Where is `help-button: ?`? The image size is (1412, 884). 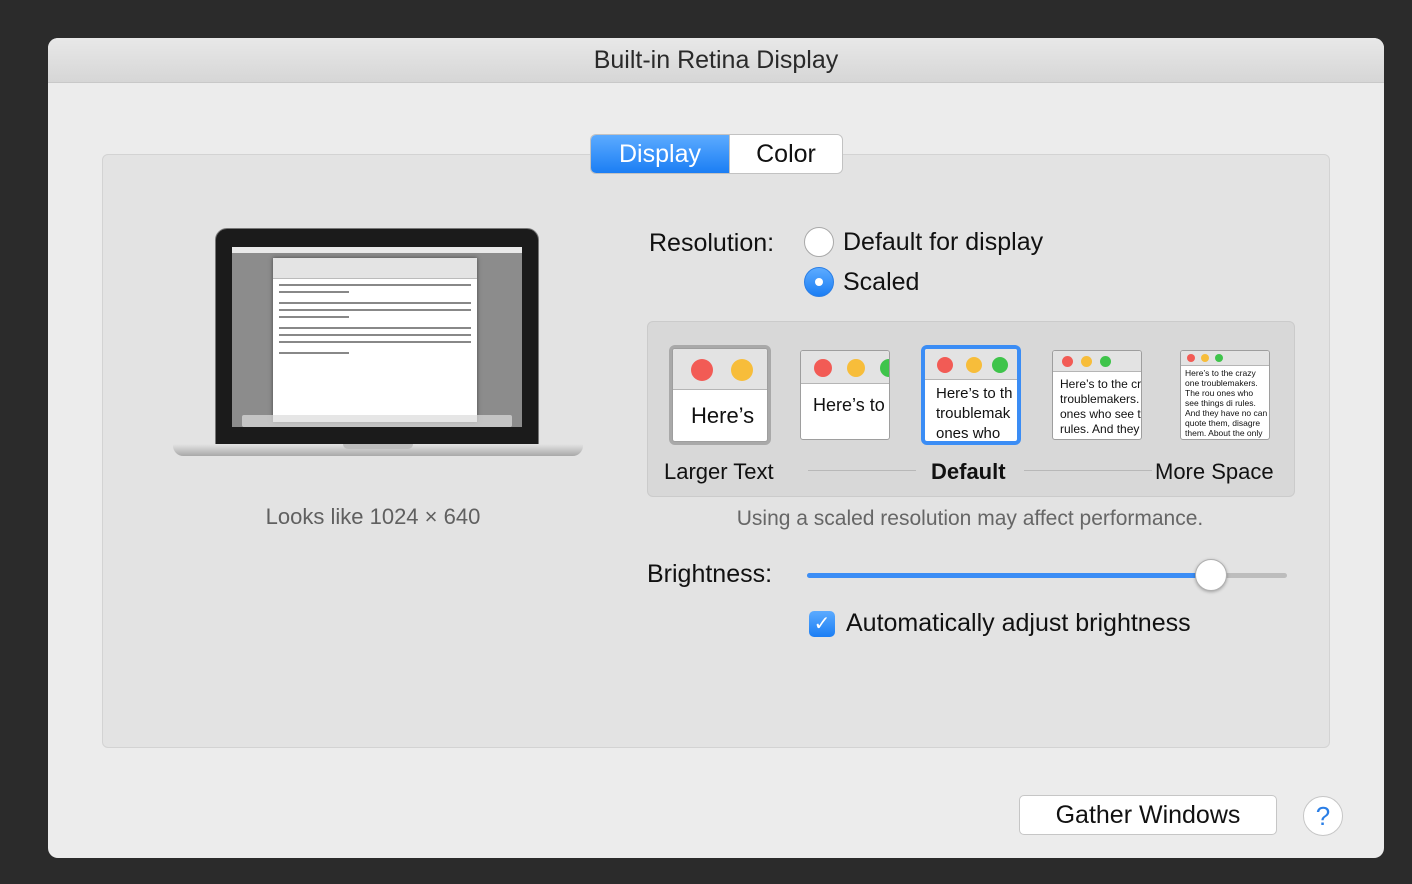 help-button: ? is located at coordinates (1323, 816).